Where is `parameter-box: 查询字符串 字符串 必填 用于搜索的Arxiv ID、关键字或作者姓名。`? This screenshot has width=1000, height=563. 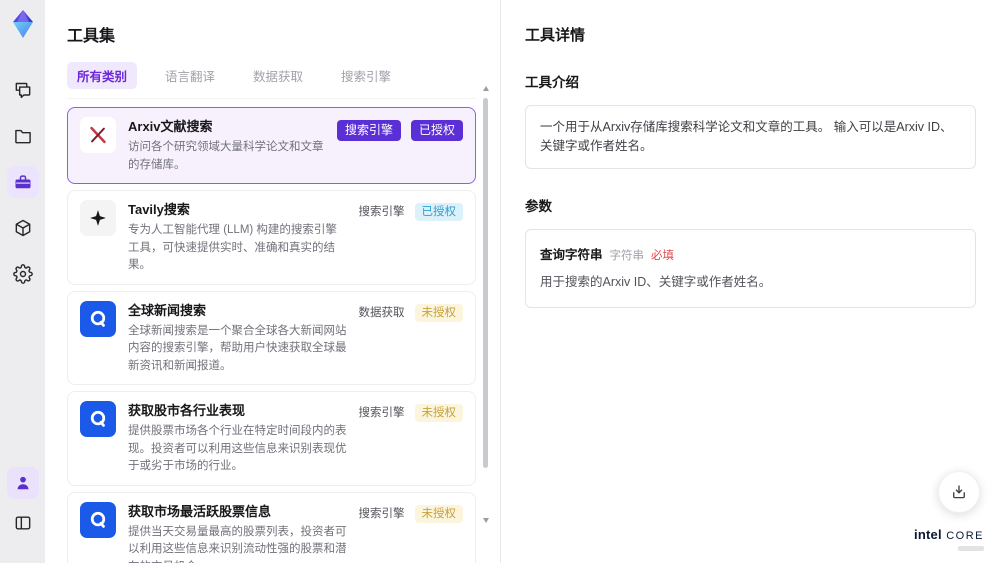 parameter-box: 查询字符串 字符串 必填 用于搜索的Arxiv ID、关键字或作者姓名。 is located at coordinates (750, 268).